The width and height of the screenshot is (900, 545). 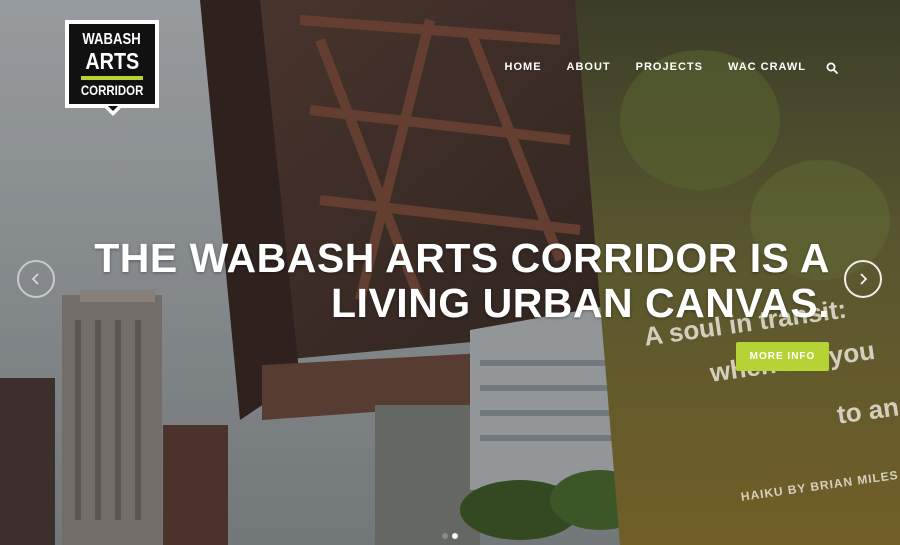 I want to click on more-info-button: MORE INFO, so click(x=782, y=356).